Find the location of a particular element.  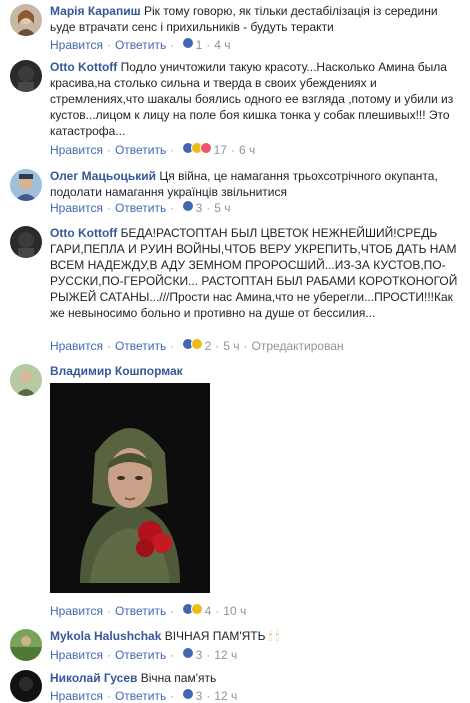

comment-time: 10 ч is located at coordinates (234, 611).